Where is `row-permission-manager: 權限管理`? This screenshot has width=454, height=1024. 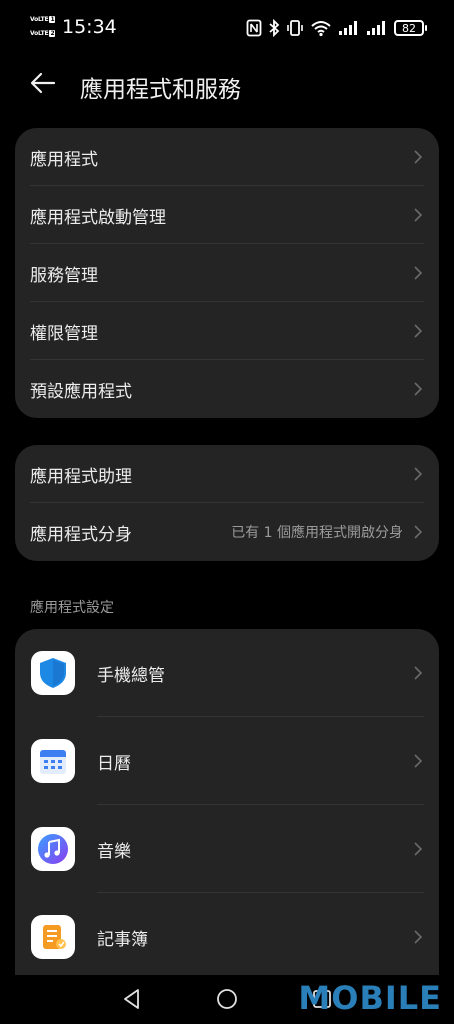 row-permission-manager: 權限管理 is located at coordinates (227, 331).